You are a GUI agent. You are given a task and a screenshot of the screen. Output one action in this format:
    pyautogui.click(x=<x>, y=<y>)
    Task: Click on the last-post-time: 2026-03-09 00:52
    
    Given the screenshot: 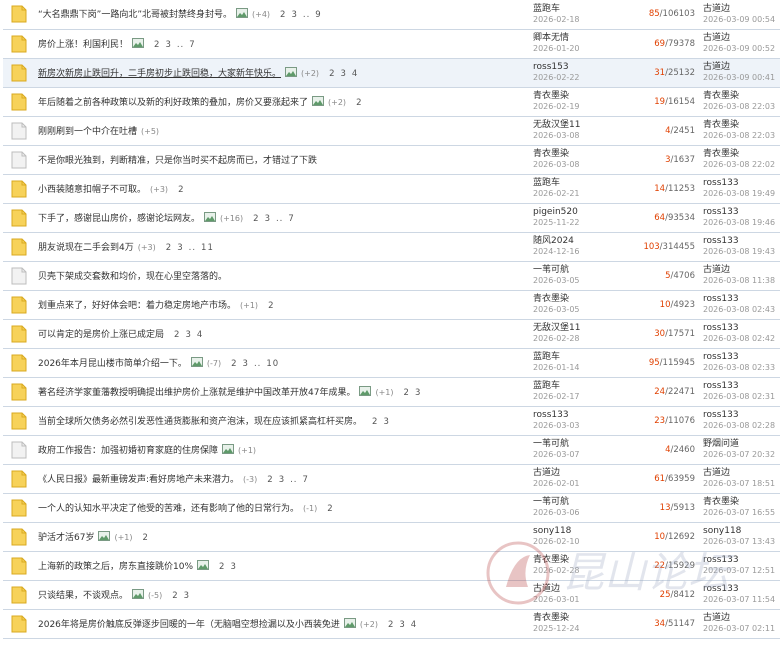 What is the action you would take?
    pyautogui.click(x=741, y=49)
    